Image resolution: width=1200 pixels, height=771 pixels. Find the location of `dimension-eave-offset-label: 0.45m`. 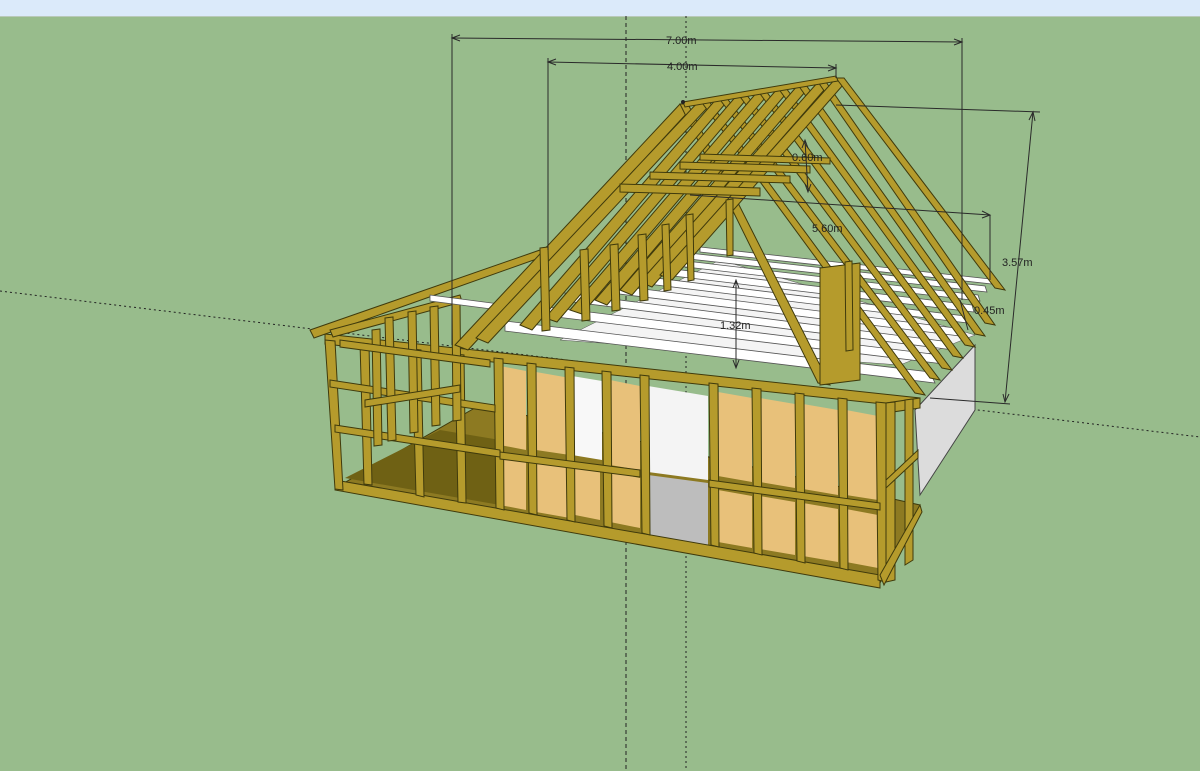

dimension-eave-offset-label: 0.45m is located at coordinates (989, 311).